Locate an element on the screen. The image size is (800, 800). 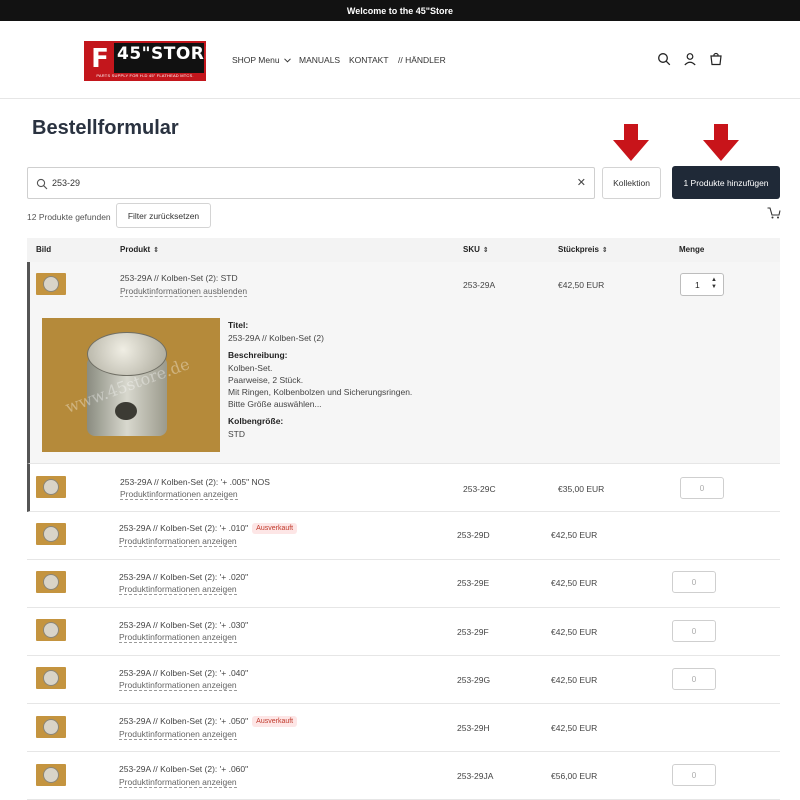
detail-title-label: Titel: is located at coordinates (238, 325).